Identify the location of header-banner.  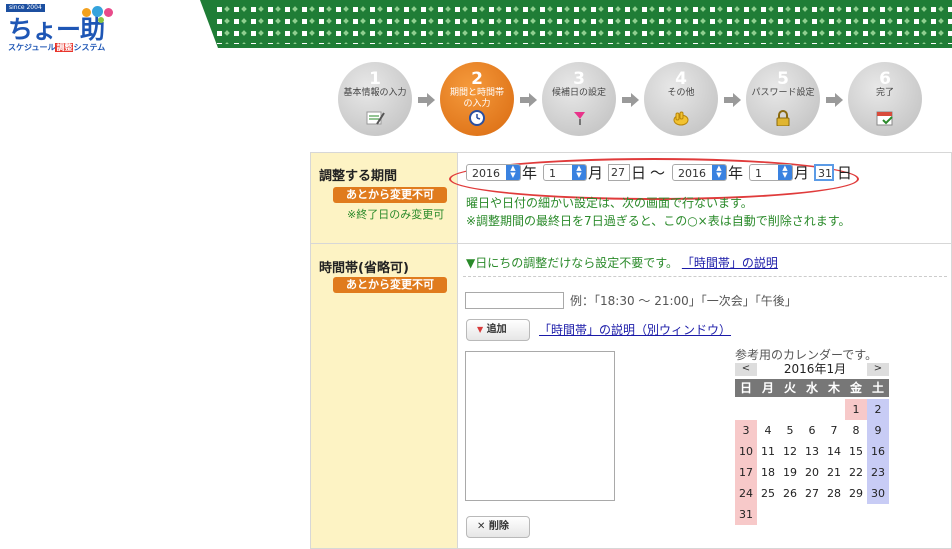
(576, 24).